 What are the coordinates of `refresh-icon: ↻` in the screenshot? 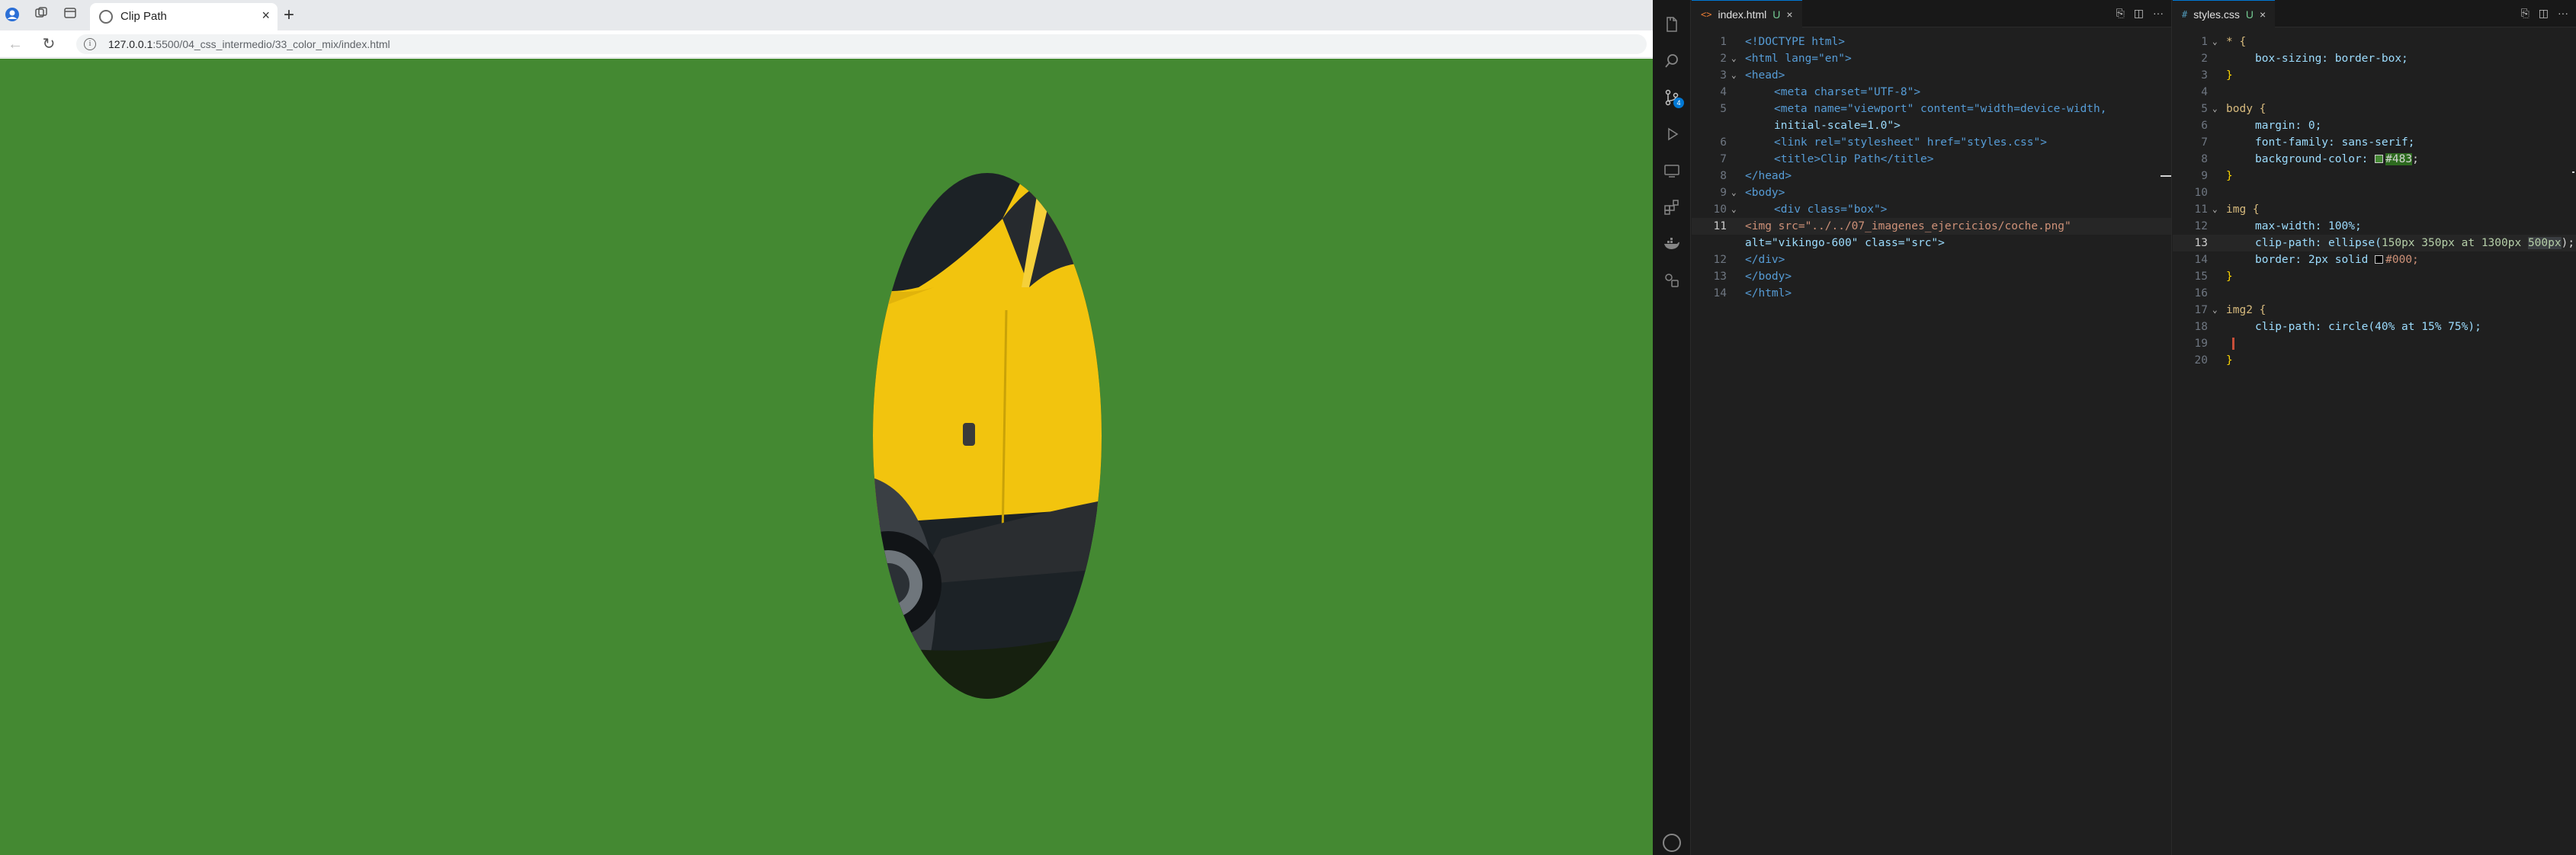 It's located at (49, 44).